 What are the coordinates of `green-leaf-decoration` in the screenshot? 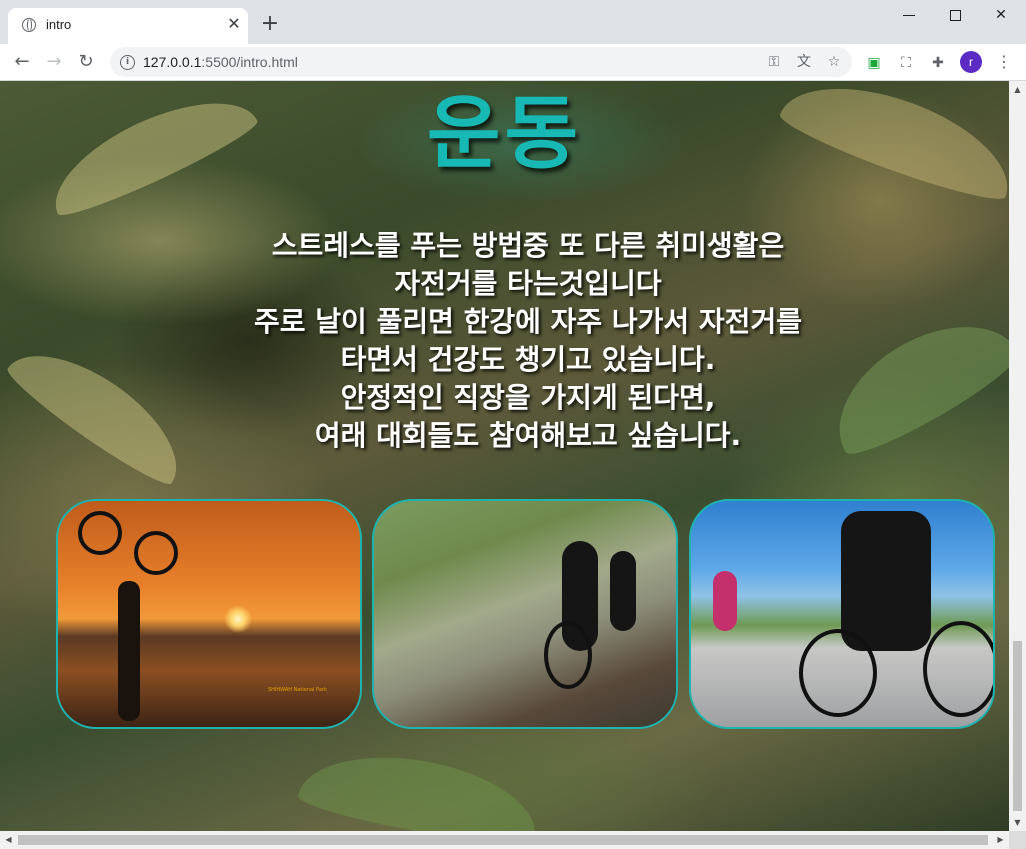 It's located at (420, 785).